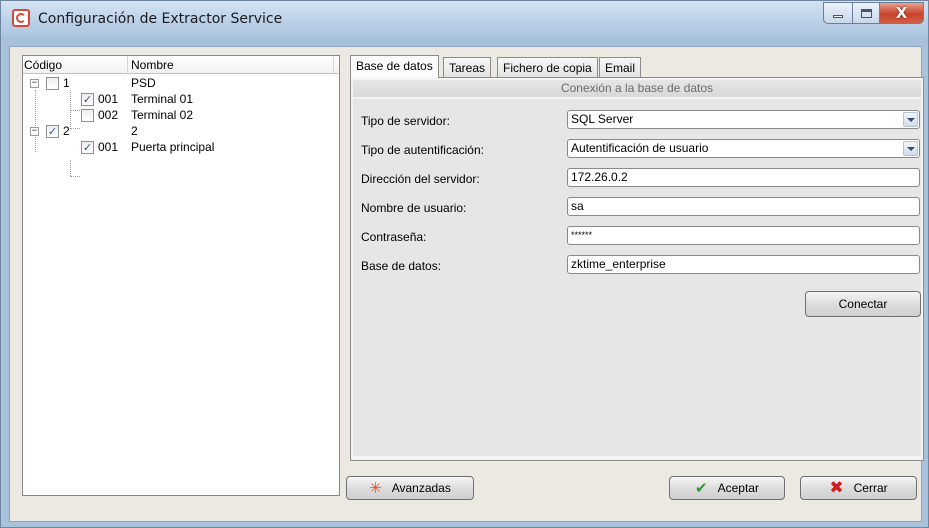 The image size is (929, 528). I want to click on connect-button-label: Conectar, so click(863, 304).